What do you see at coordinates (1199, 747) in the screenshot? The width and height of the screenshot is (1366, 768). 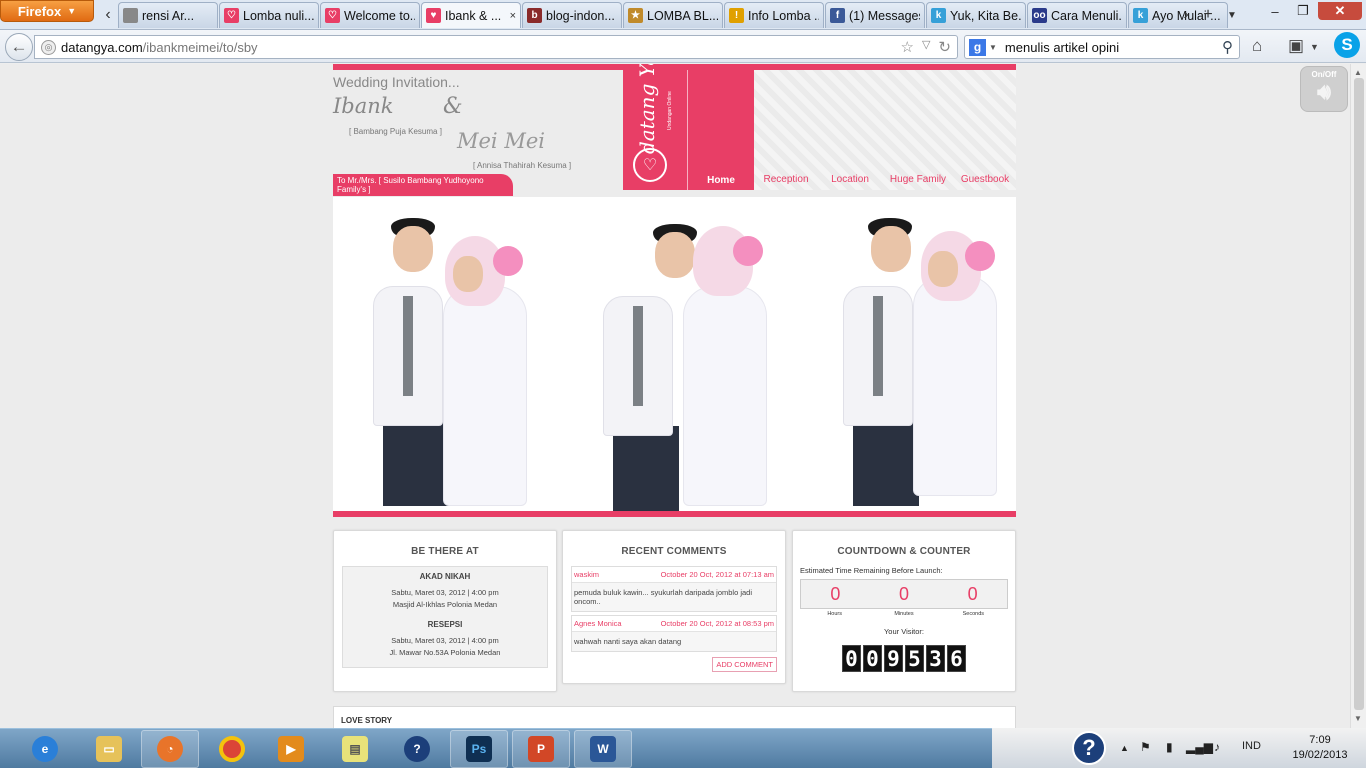 I see `signal-icon: ▂▄▆` at bounding box center [1199, 747].